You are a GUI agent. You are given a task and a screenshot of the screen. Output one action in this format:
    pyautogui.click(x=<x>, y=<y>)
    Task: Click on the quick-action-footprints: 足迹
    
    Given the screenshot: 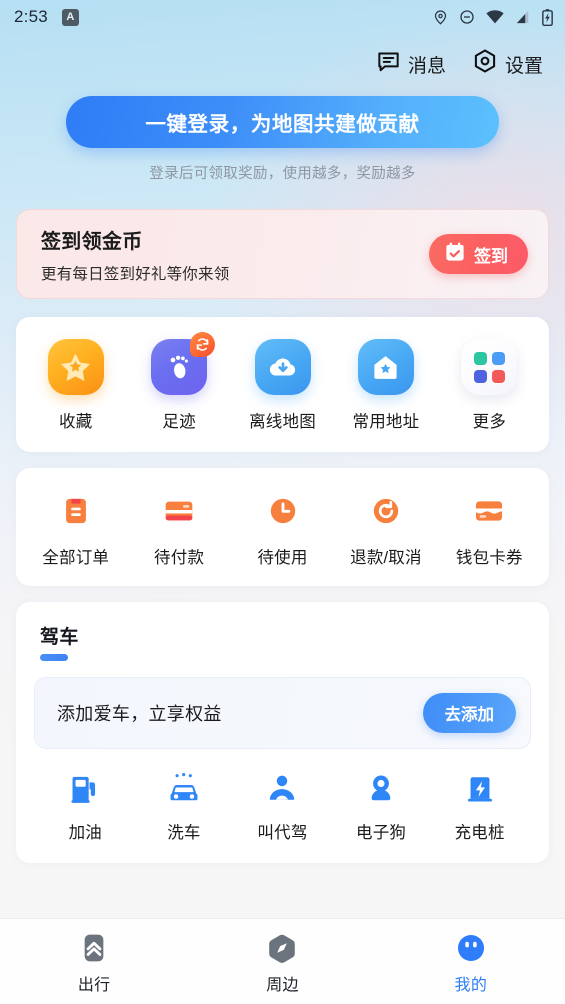 What is the action you would take?
    pyautogui.click(x=178, y=382)
    